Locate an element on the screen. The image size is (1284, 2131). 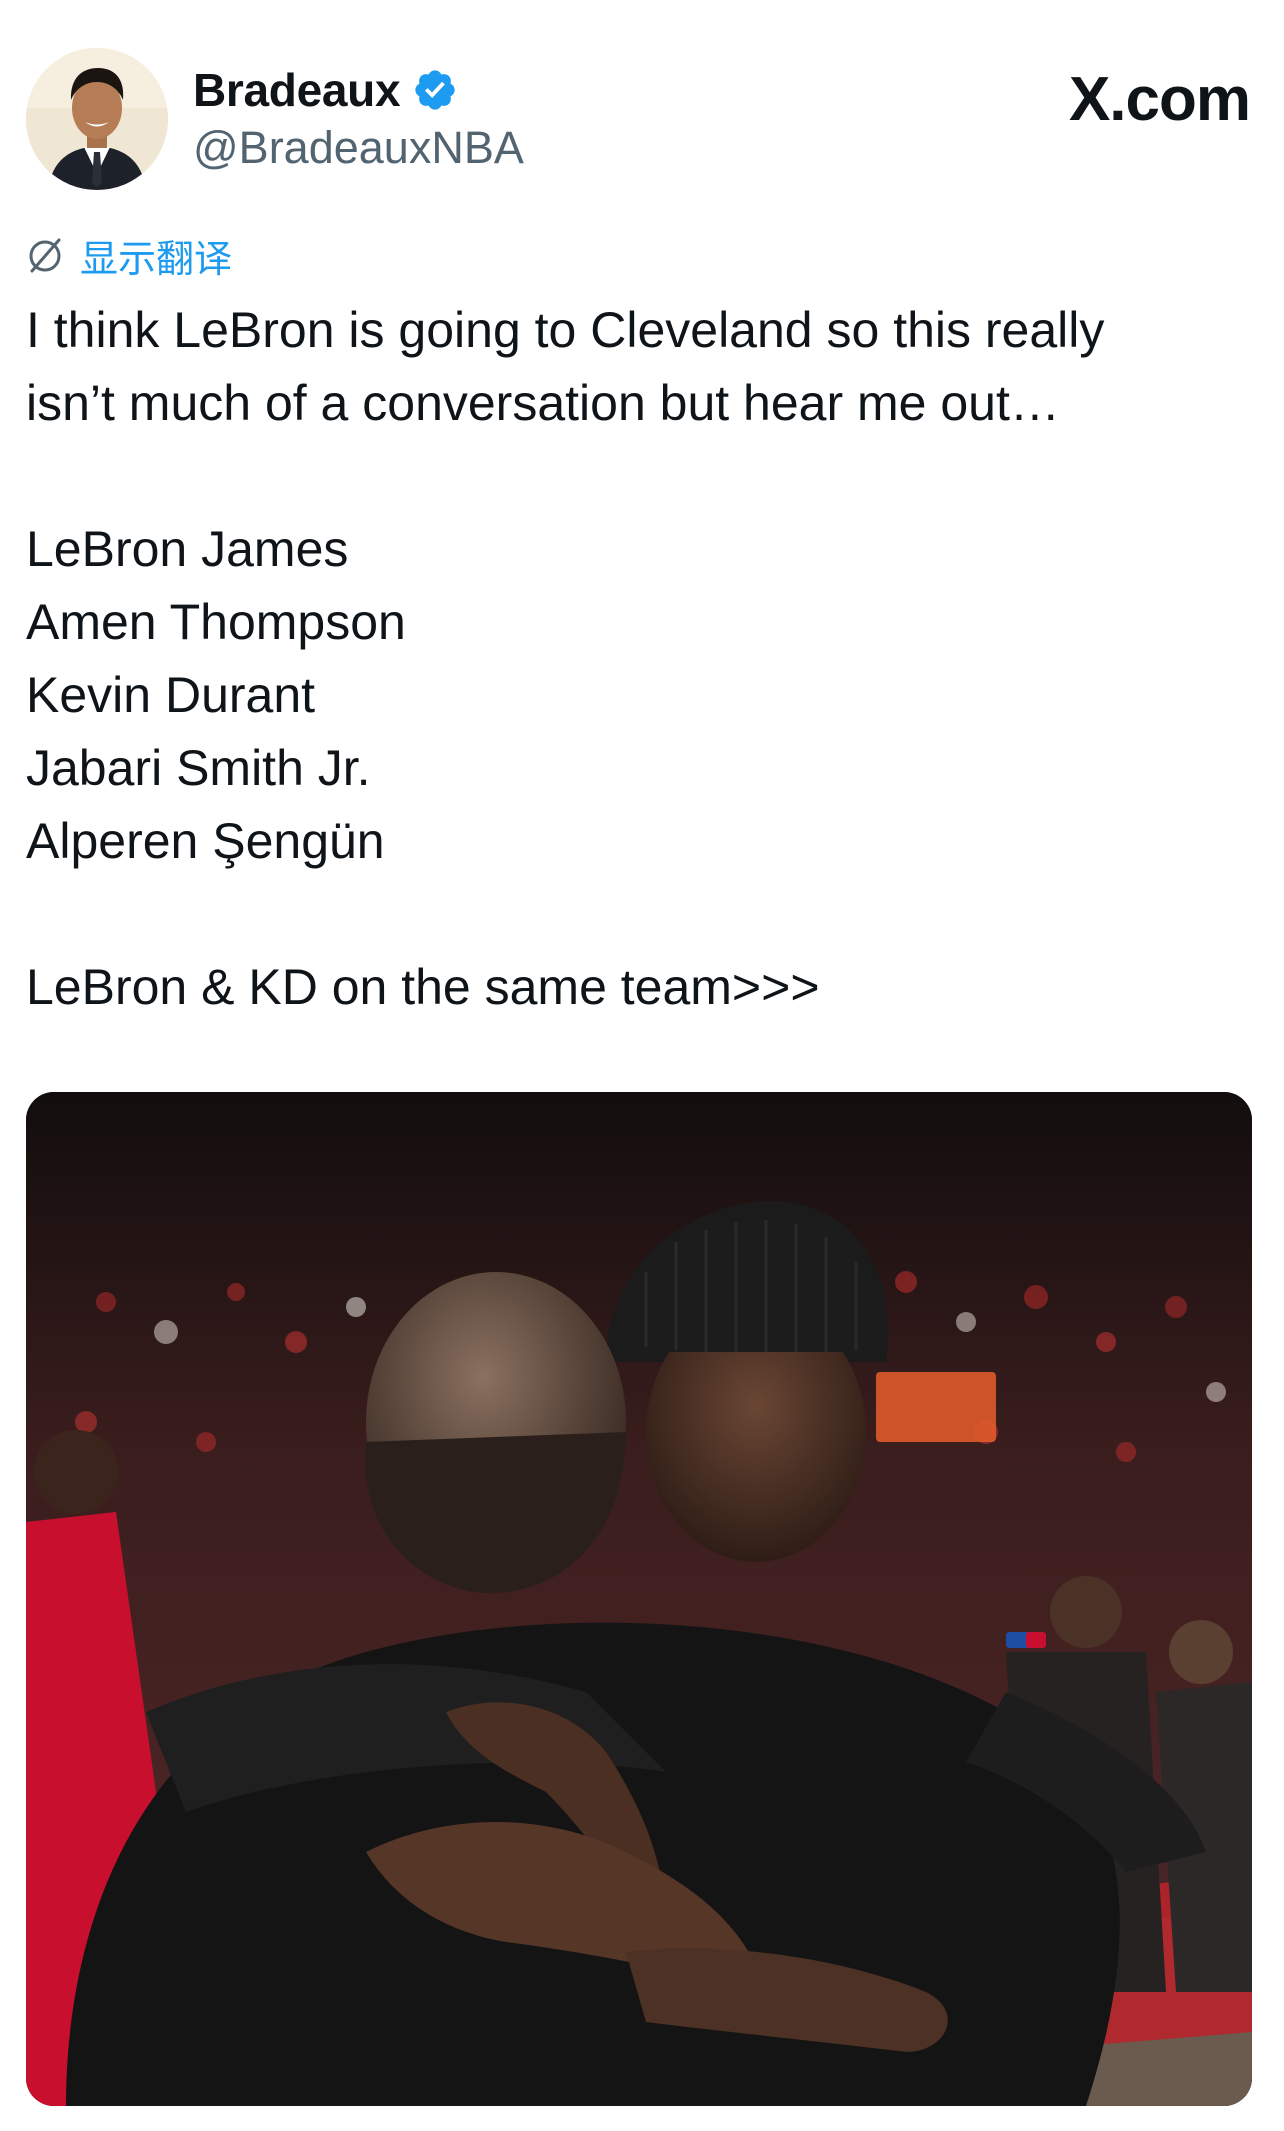
profile-photo-icon is located at coordinates (97, 119).